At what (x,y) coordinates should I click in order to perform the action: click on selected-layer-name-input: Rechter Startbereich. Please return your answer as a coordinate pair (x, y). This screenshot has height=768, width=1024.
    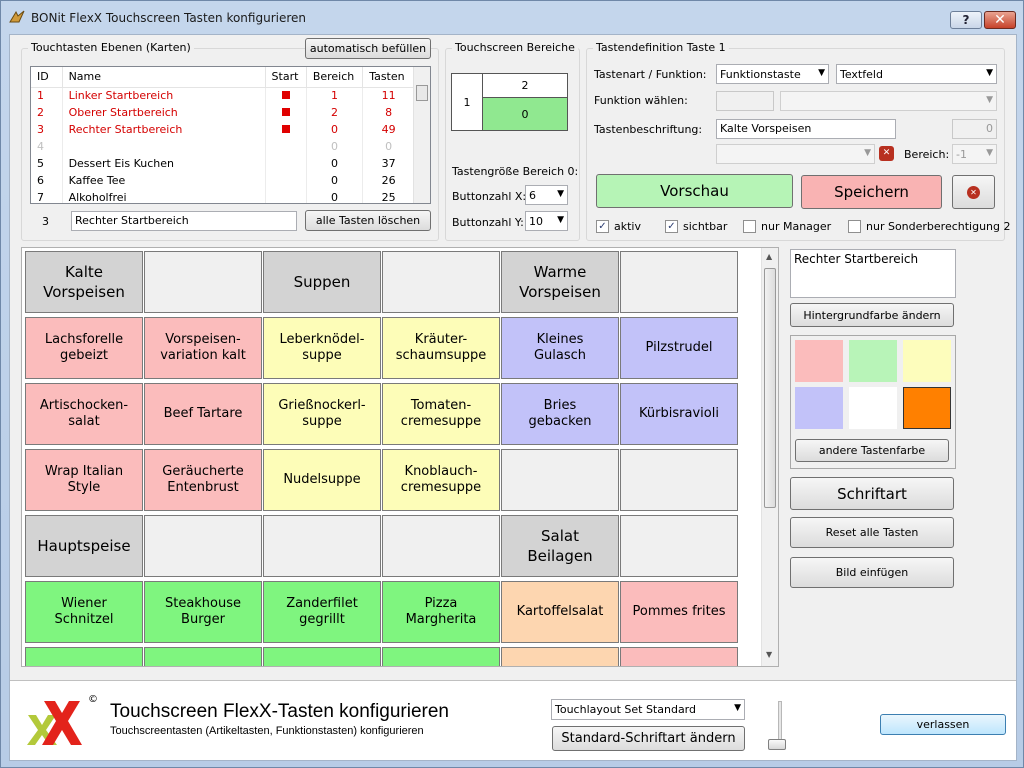
    Looking at the image, I should click on (184, 221).